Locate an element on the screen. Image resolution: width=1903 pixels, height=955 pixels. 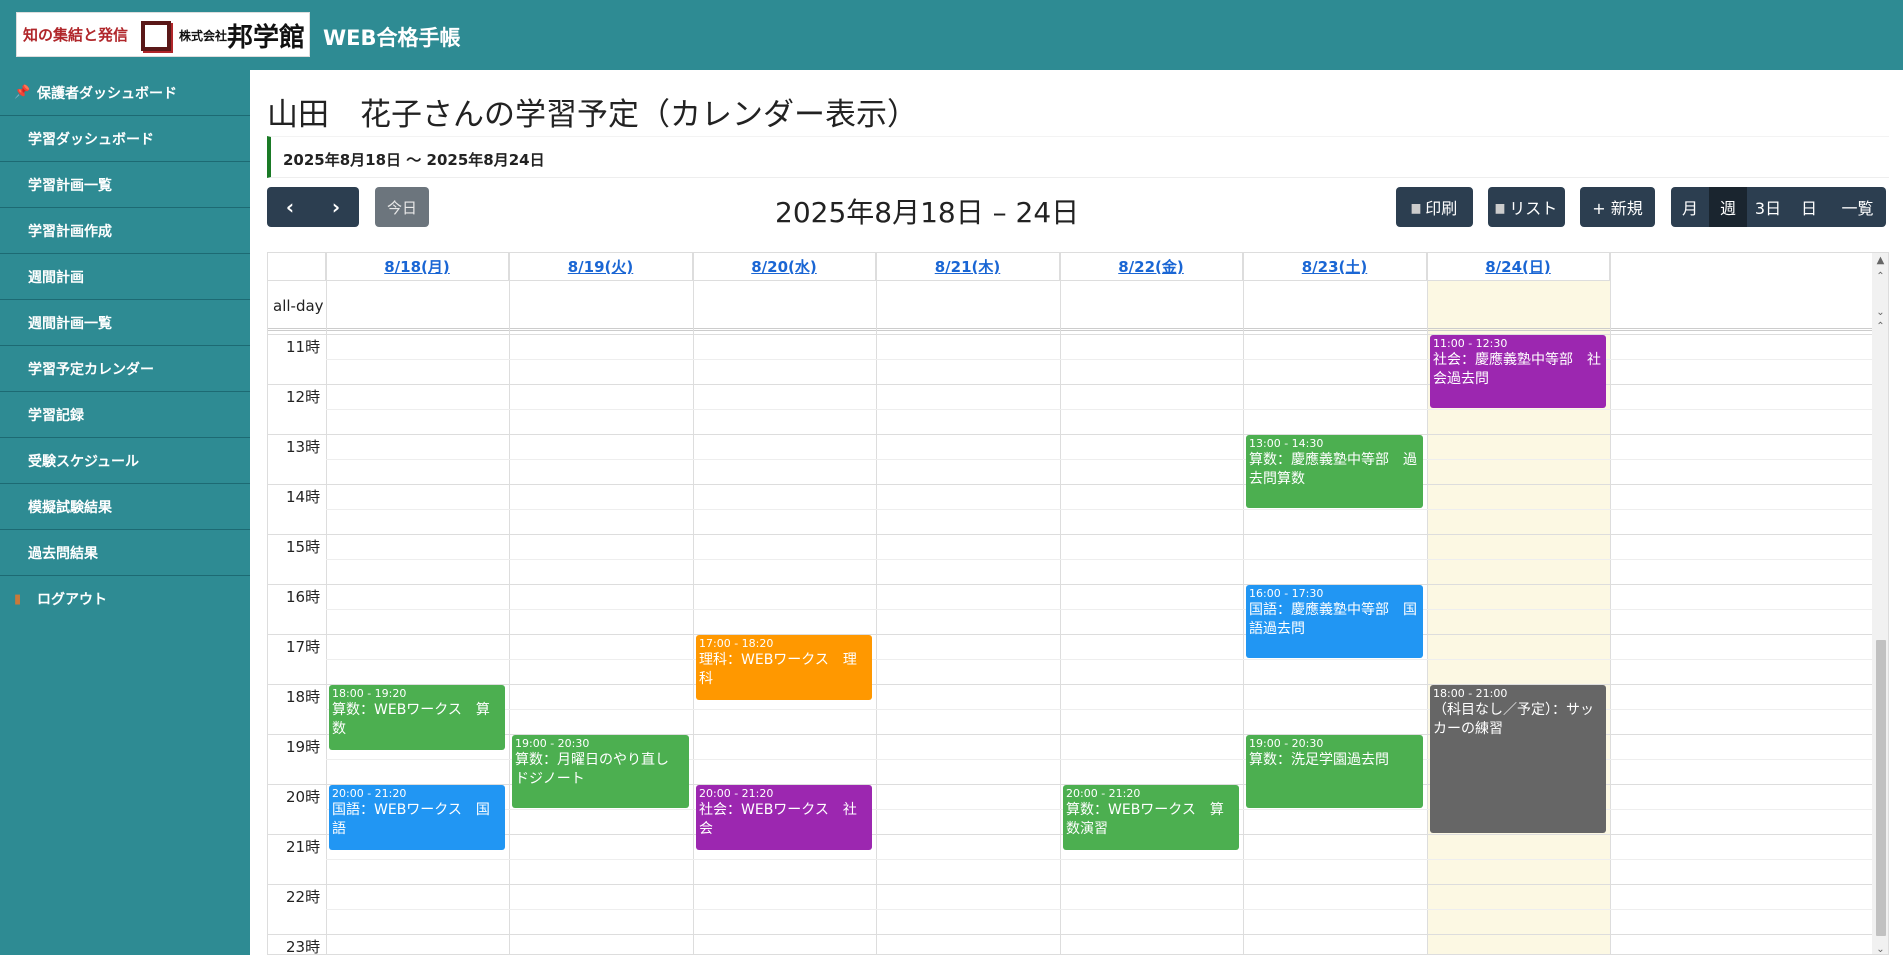
sidebar-item-weekly-plan-list: 週間計画一覧 is located at coordinates (125, 323).